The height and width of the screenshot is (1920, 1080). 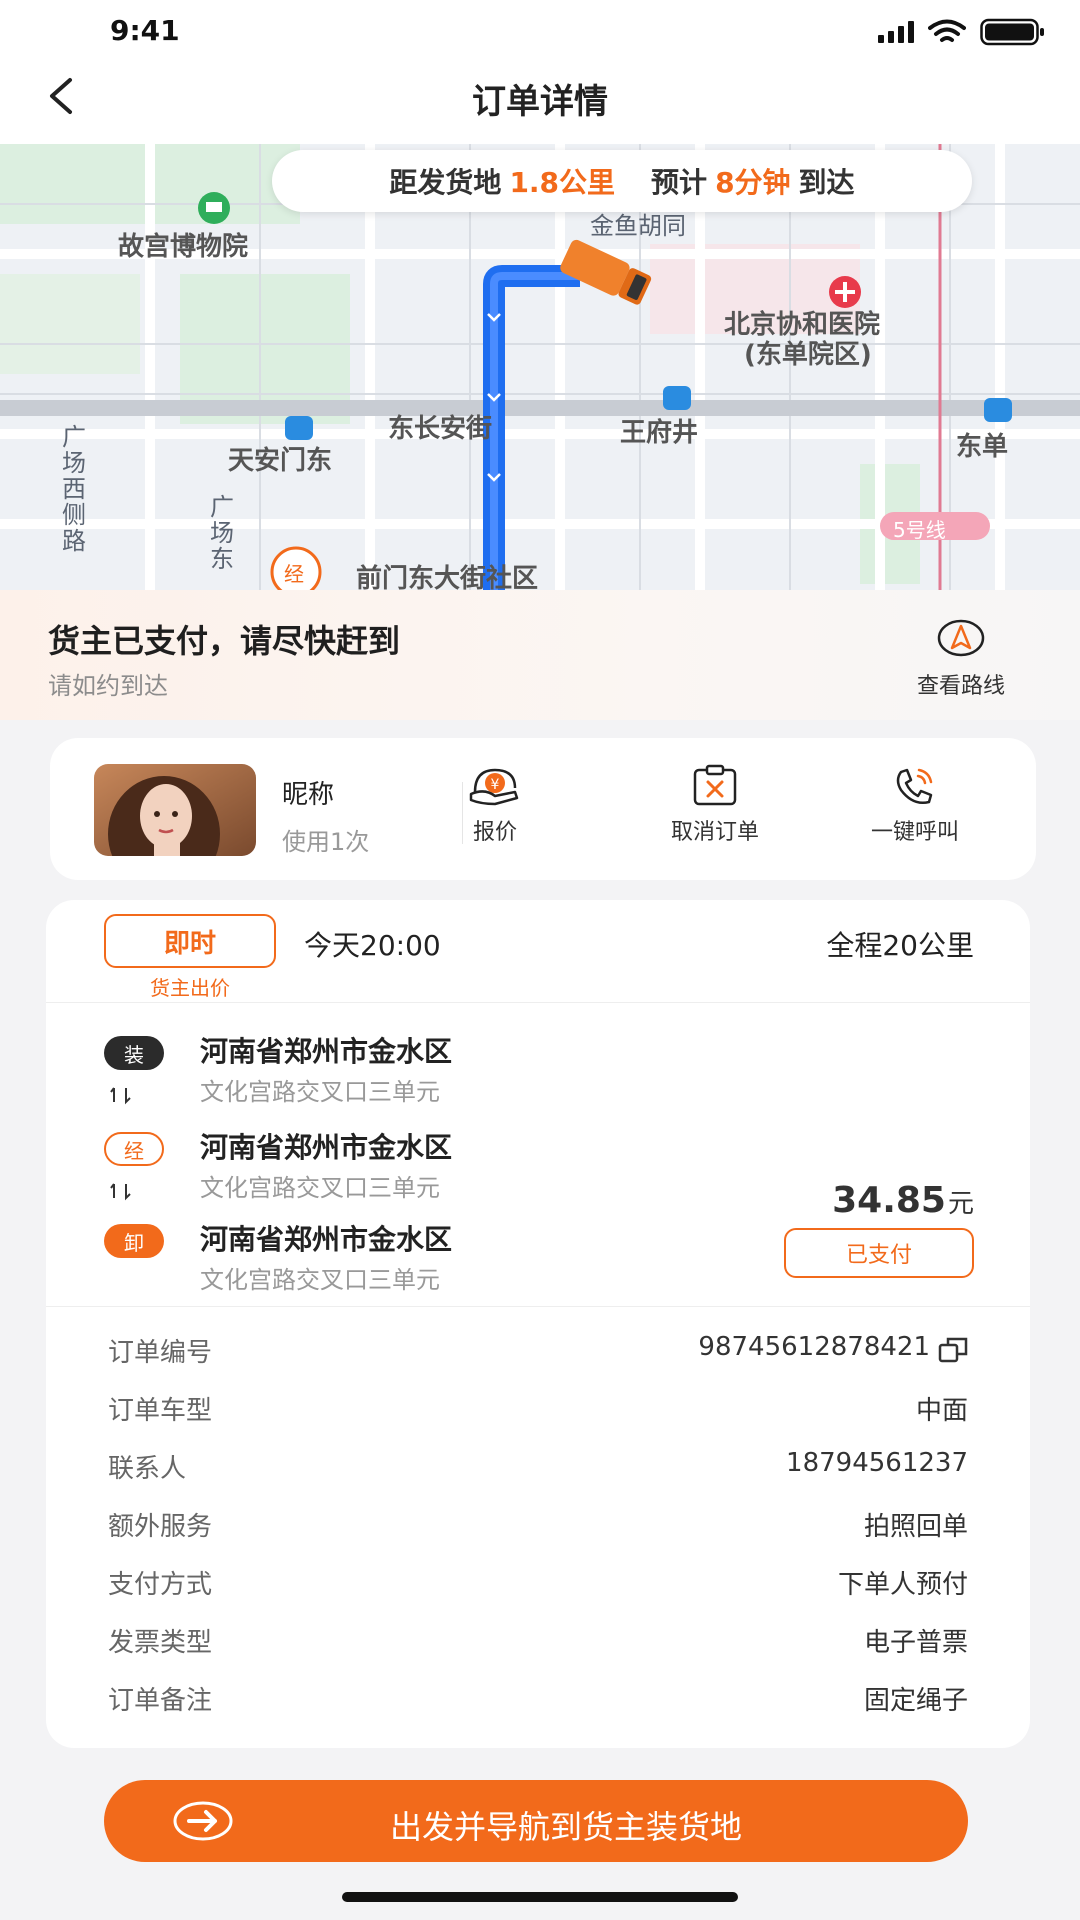 I want to click on nav-bar: 订单详情, so click(x=540, y=100).